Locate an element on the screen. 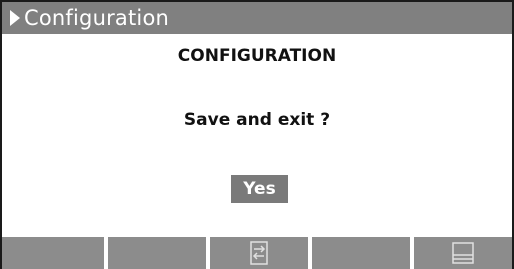 The image size is (514, 269). dialog-question: Save and exit ? is located at coordinates (257, 120).